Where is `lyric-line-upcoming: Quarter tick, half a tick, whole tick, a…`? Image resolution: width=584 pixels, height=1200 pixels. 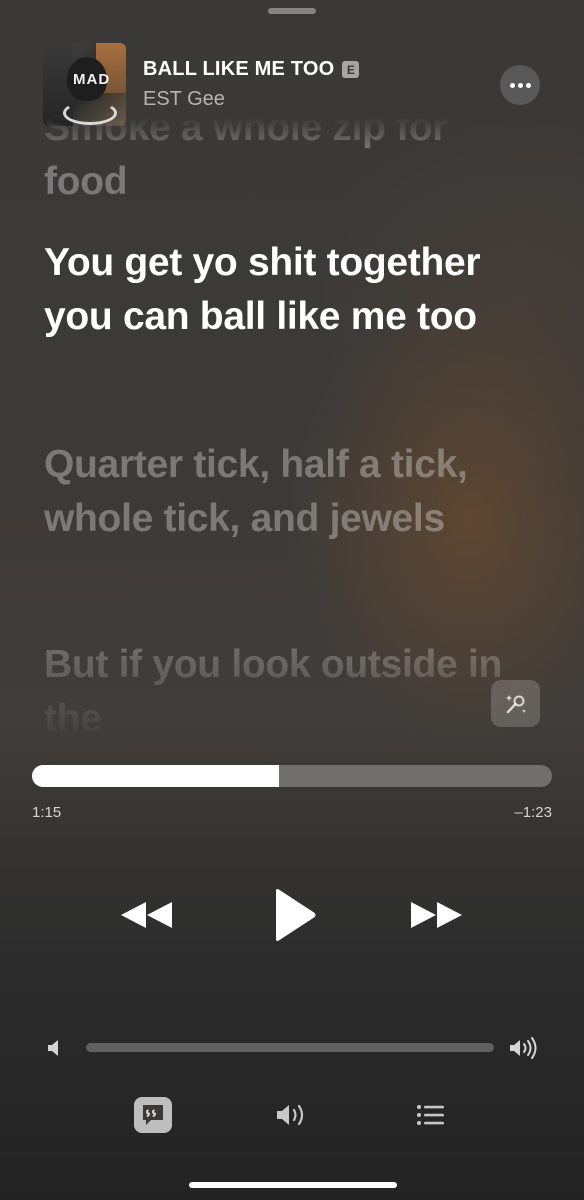 lyric-line-upcoming: Quarter tick, half a tick, whole tick, a… is located at coordinates (279, 492).